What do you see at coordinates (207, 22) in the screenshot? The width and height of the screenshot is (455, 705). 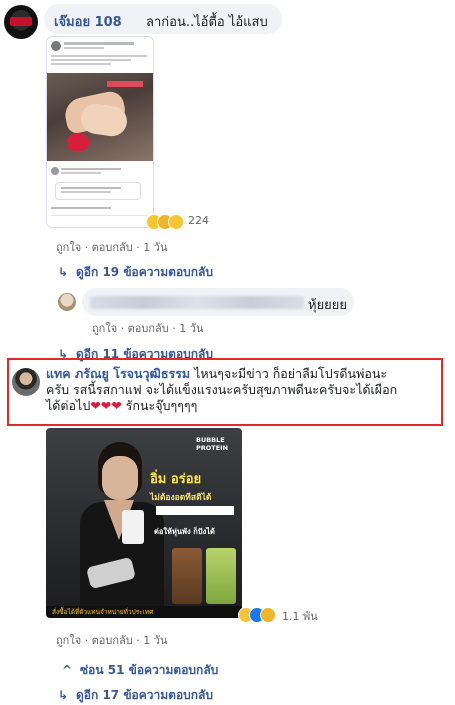 I see `comment-text: ลาก่อน..ไอ้ตื้อ ไอ้แสบ` at bounding box center [207, 22].